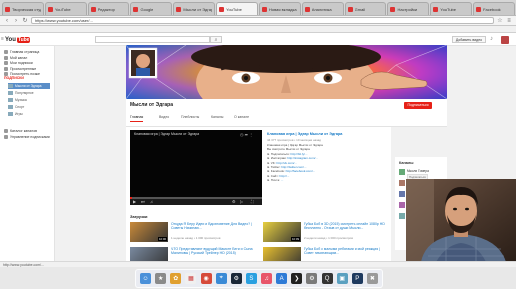  I want to click on description-line: Клановая игра | Эдгар Мысли от Эдгара, so click(327, 145).